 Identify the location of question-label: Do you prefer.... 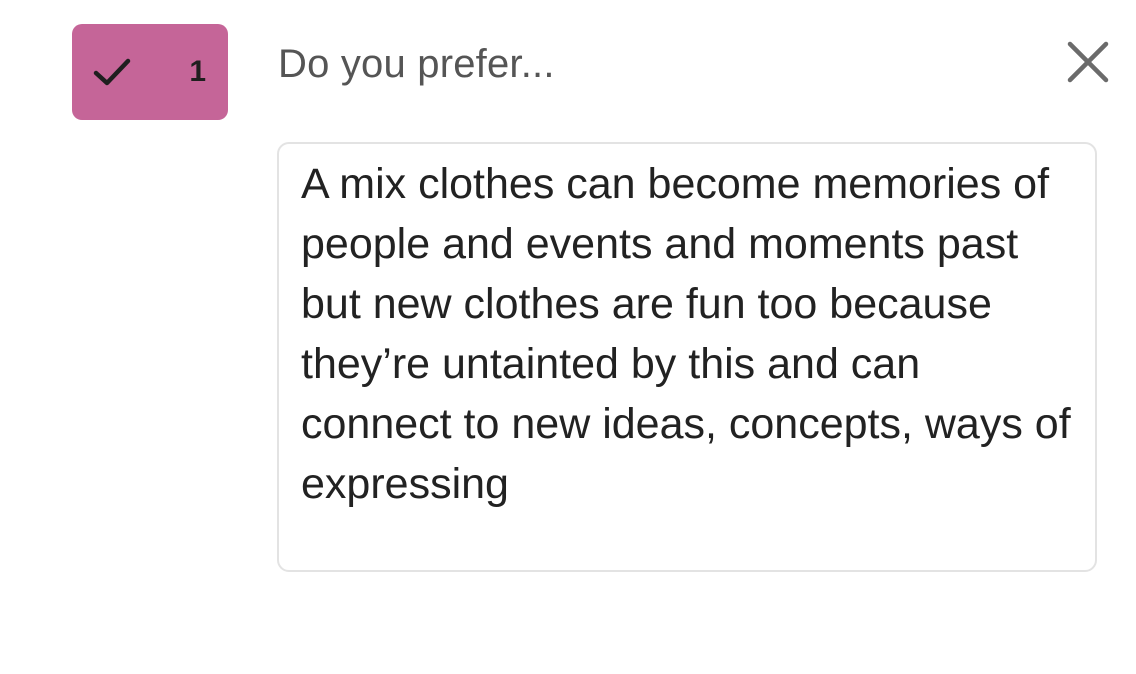
(416, 64).